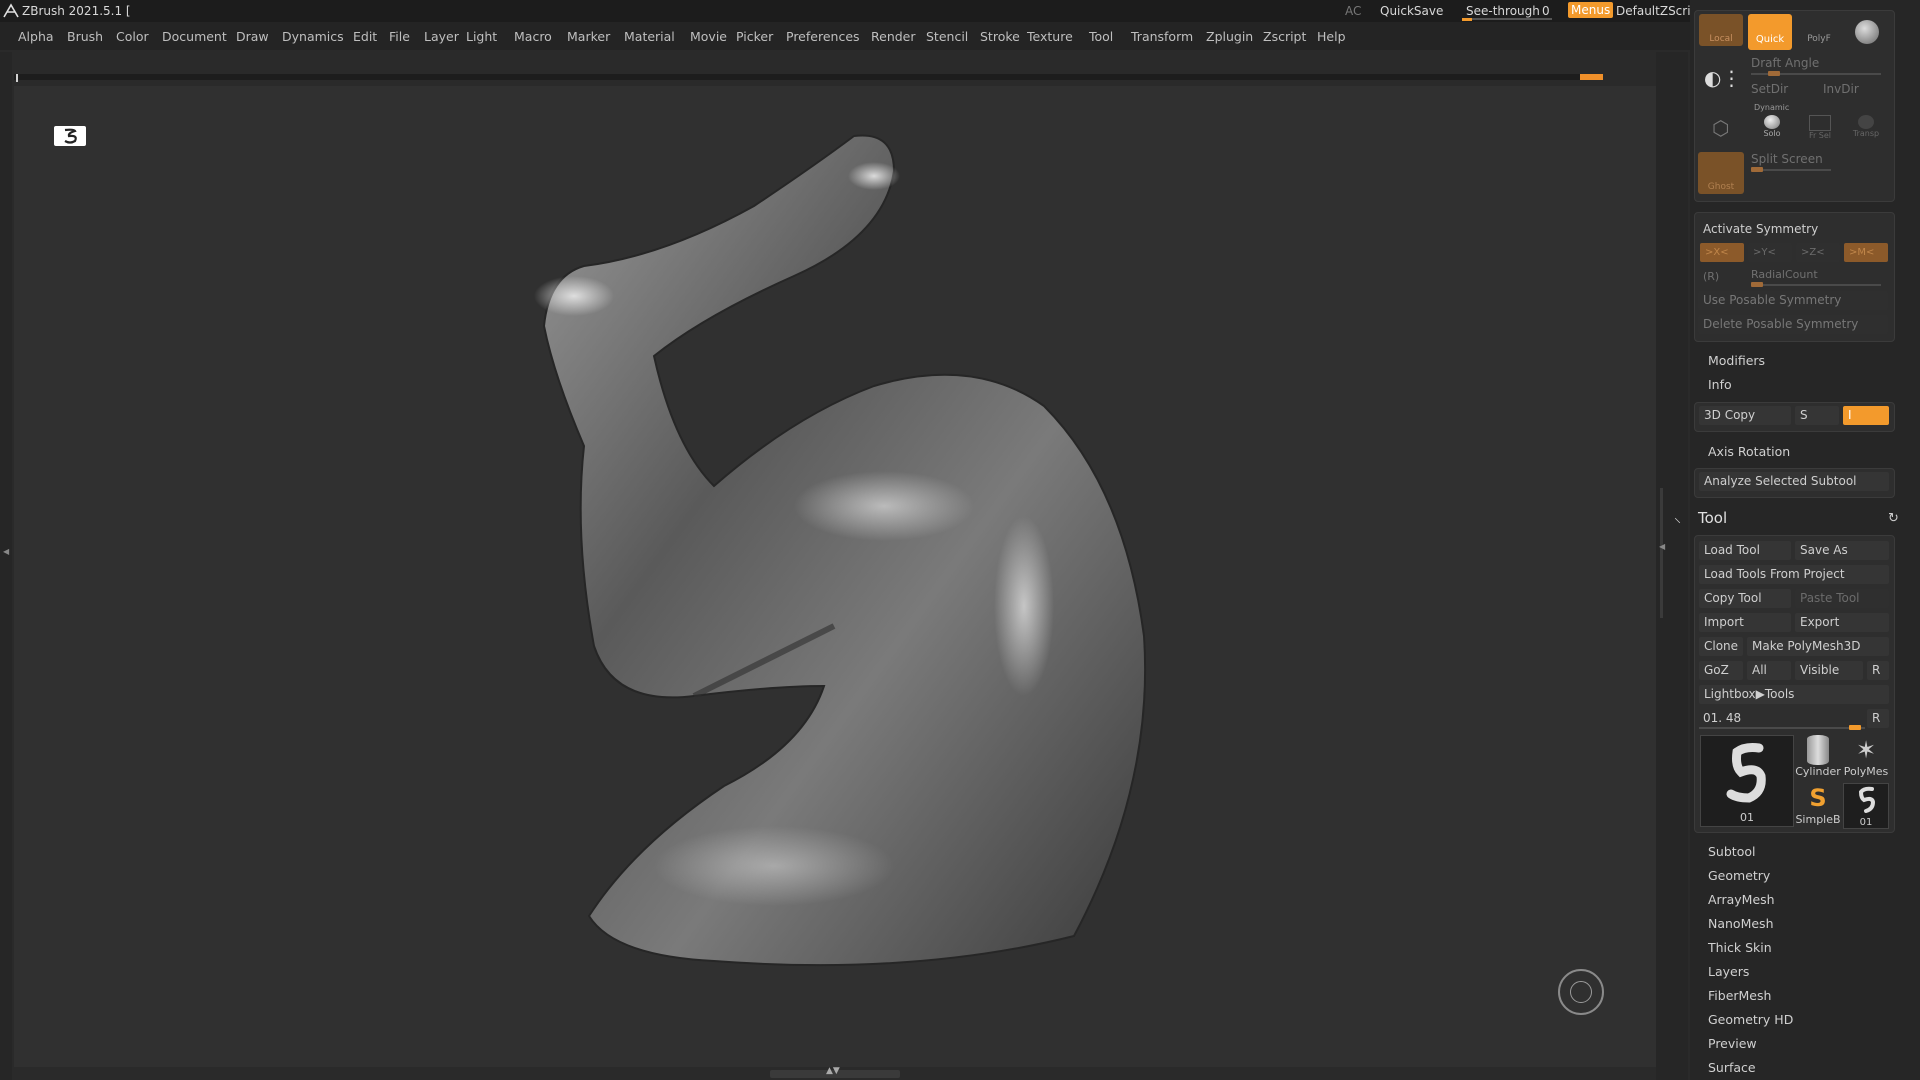 The width and height of the screenshot is (1920, 1080). I want to click on symmetry-x-button: >X<, so click(1722, 252).